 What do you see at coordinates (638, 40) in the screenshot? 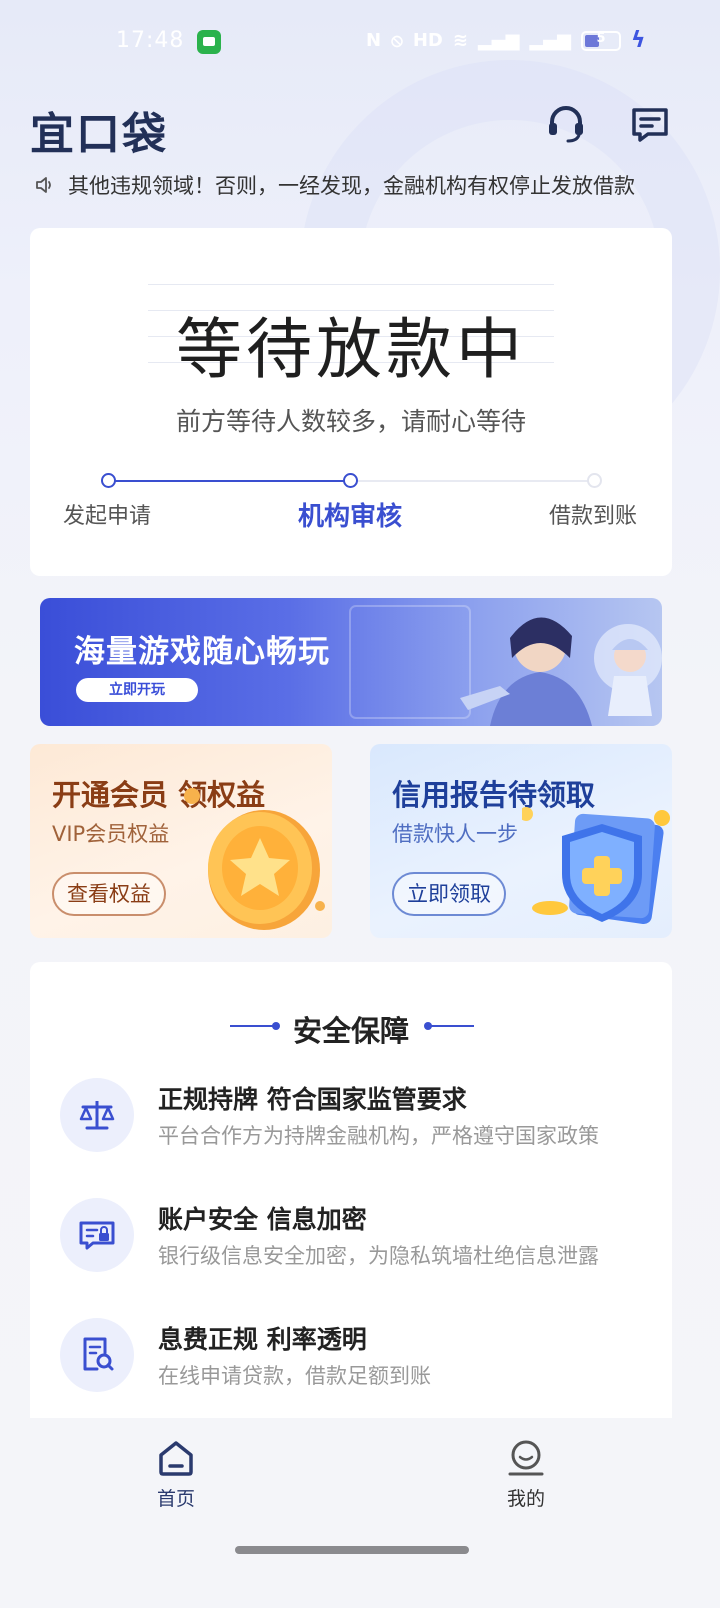
I see `charging-icon: ϟ` at bounding box center [638, 40].